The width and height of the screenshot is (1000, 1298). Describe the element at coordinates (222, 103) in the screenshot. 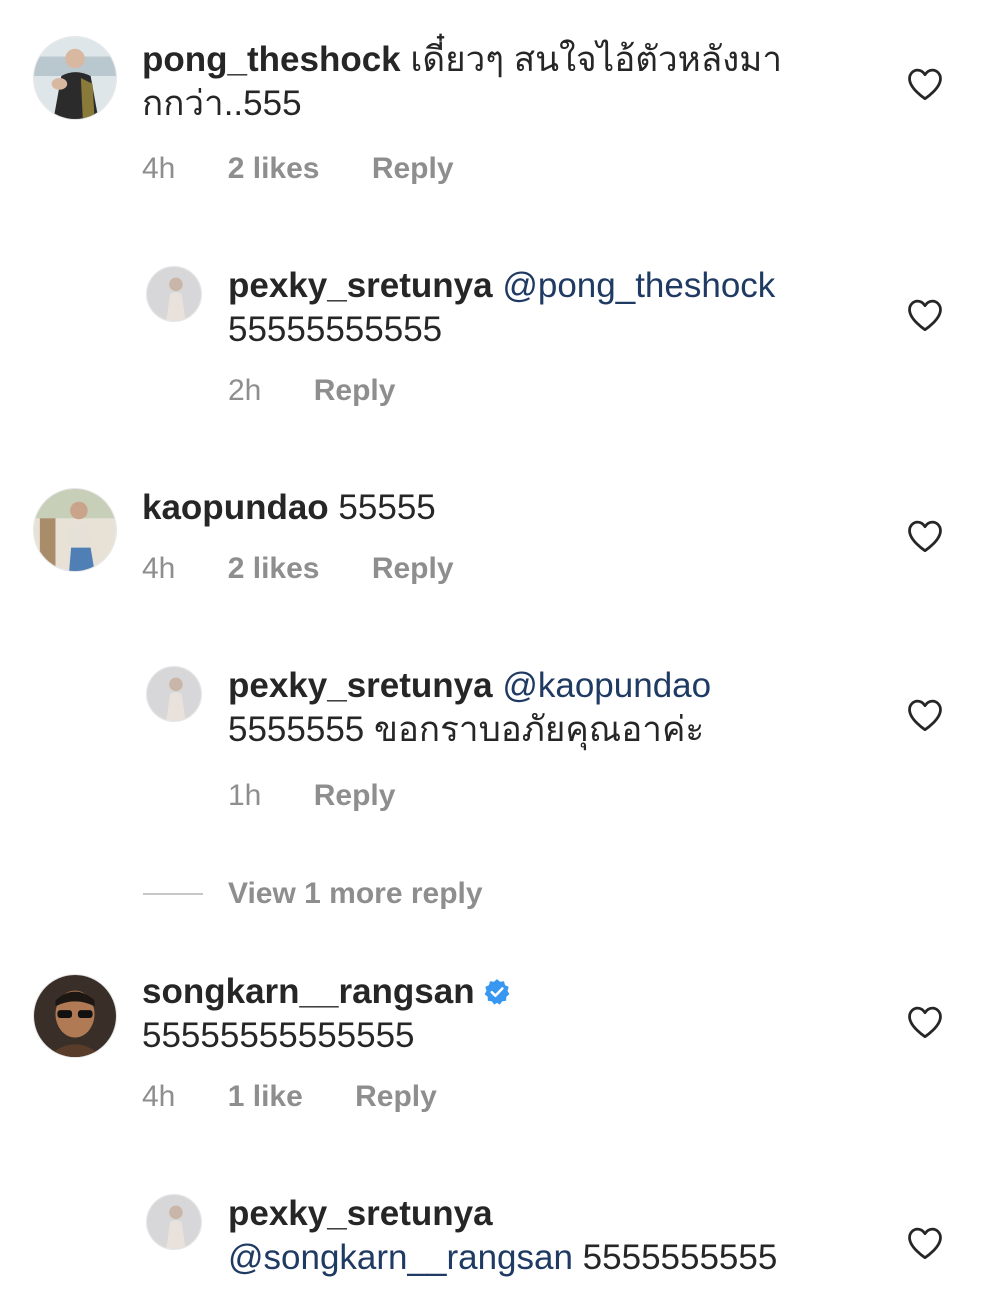

I see `comment-body-cont: กกว่า..555` at that location.